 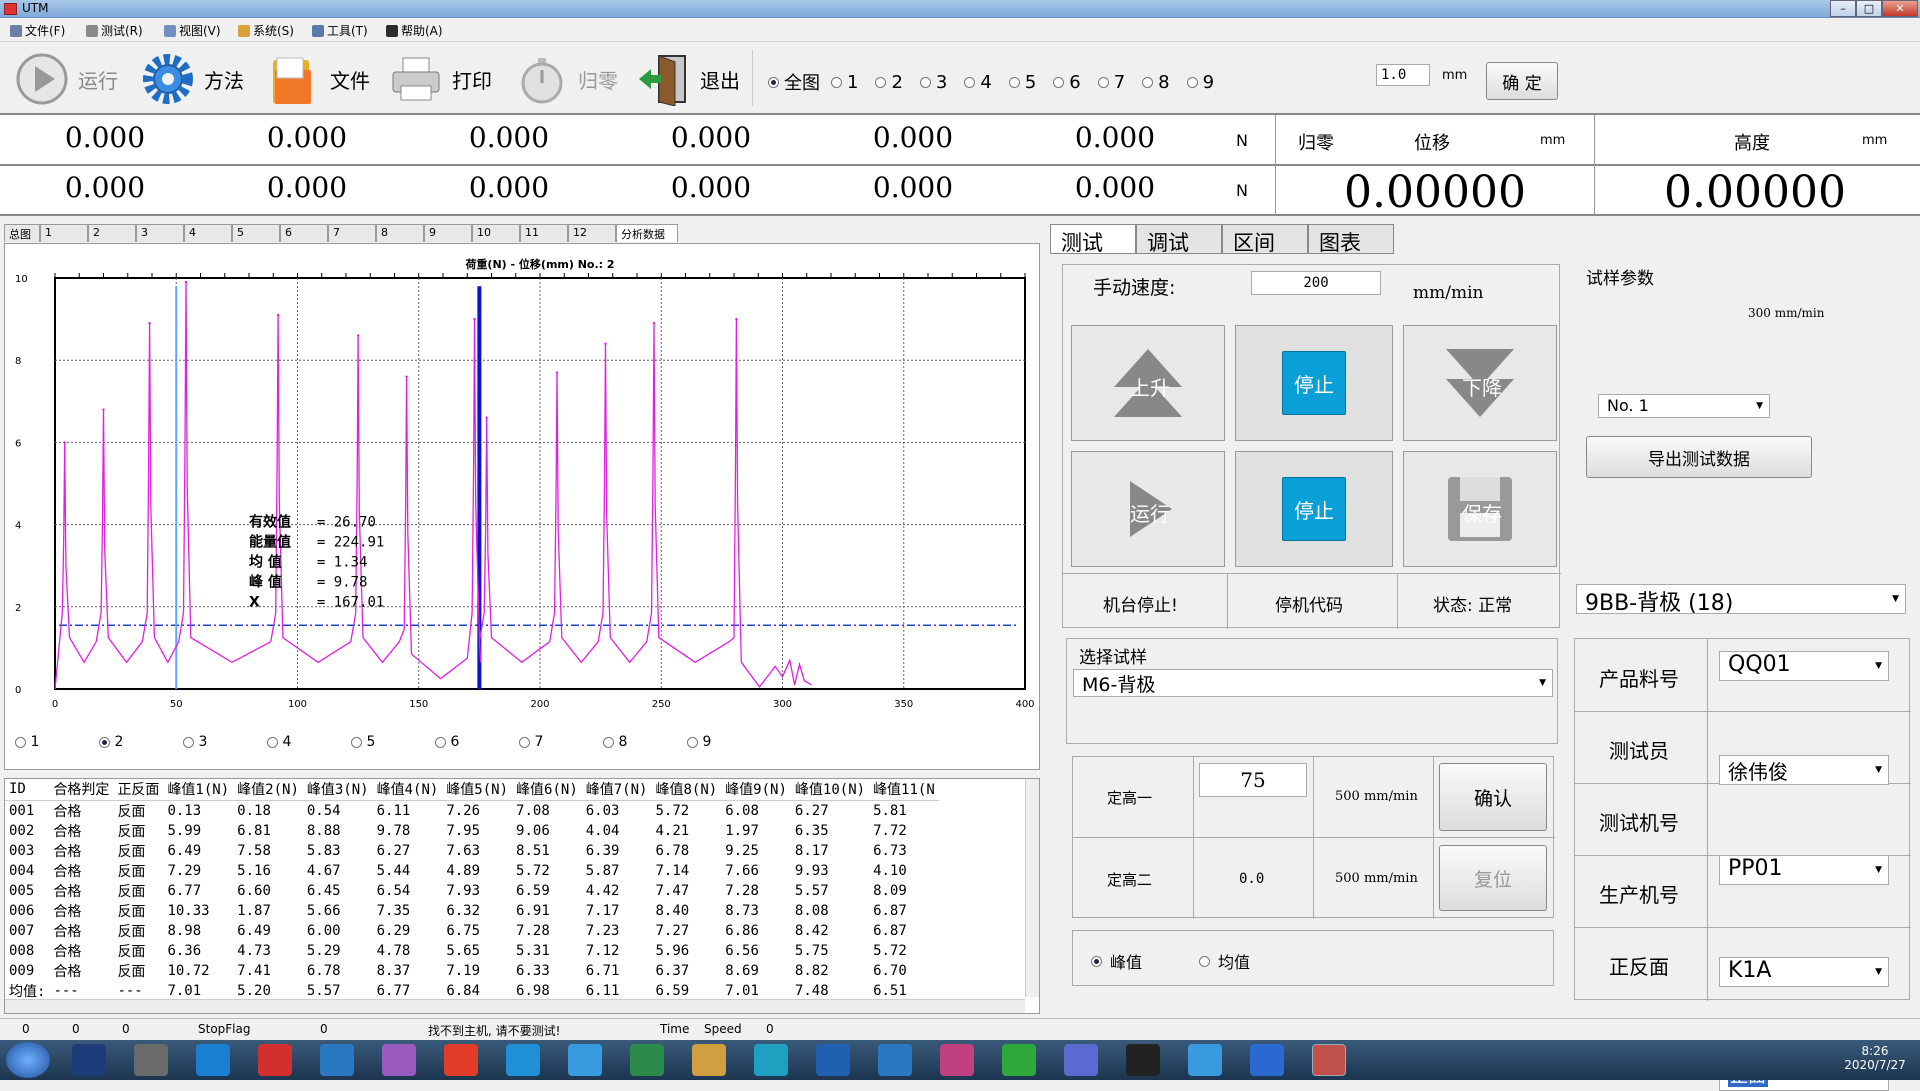 What do you see at coordinates (1204, 961) in the screenshot?
I see `mode-avg-radio` at bounding box center [1204, 961].